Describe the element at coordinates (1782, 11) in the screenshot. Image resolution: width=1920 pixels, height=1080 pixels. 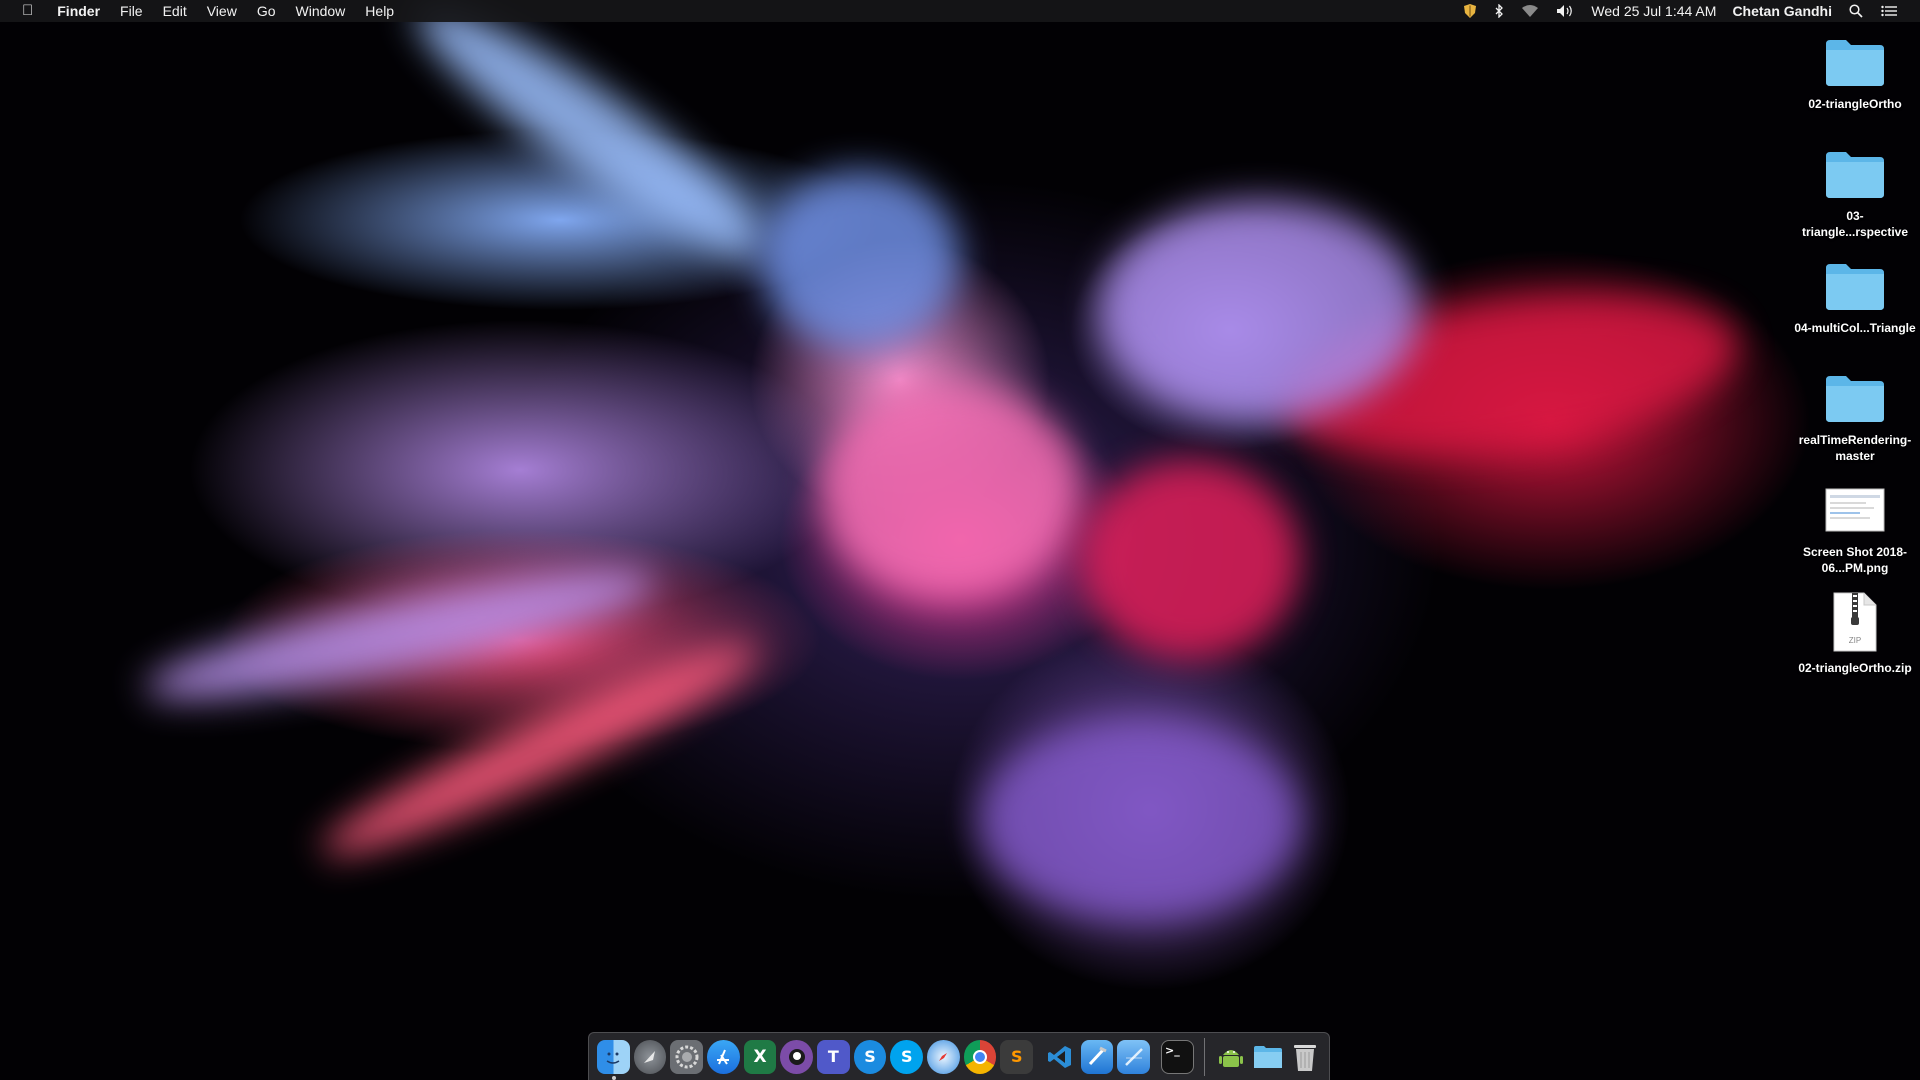
I see `user-name: Chetan Gandhi` at that location.